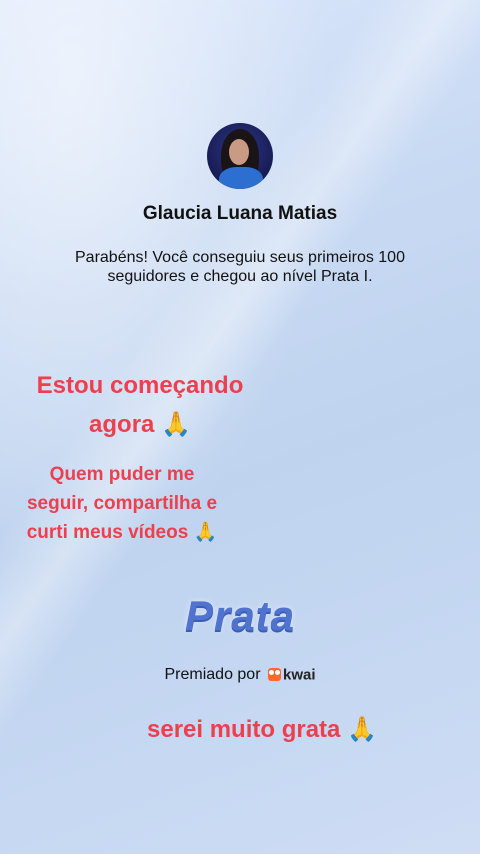  I want to click on kwai-wordmark: kwai, so click(299, 675).